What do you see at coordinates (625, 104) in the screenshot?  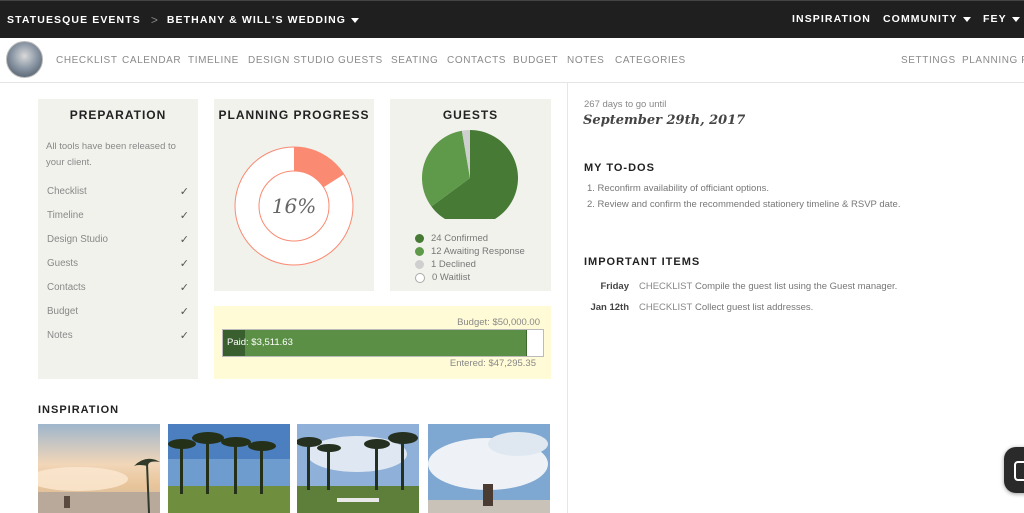 I see `countdown-days: 267 days to go until` at bounding box center [625, 104].